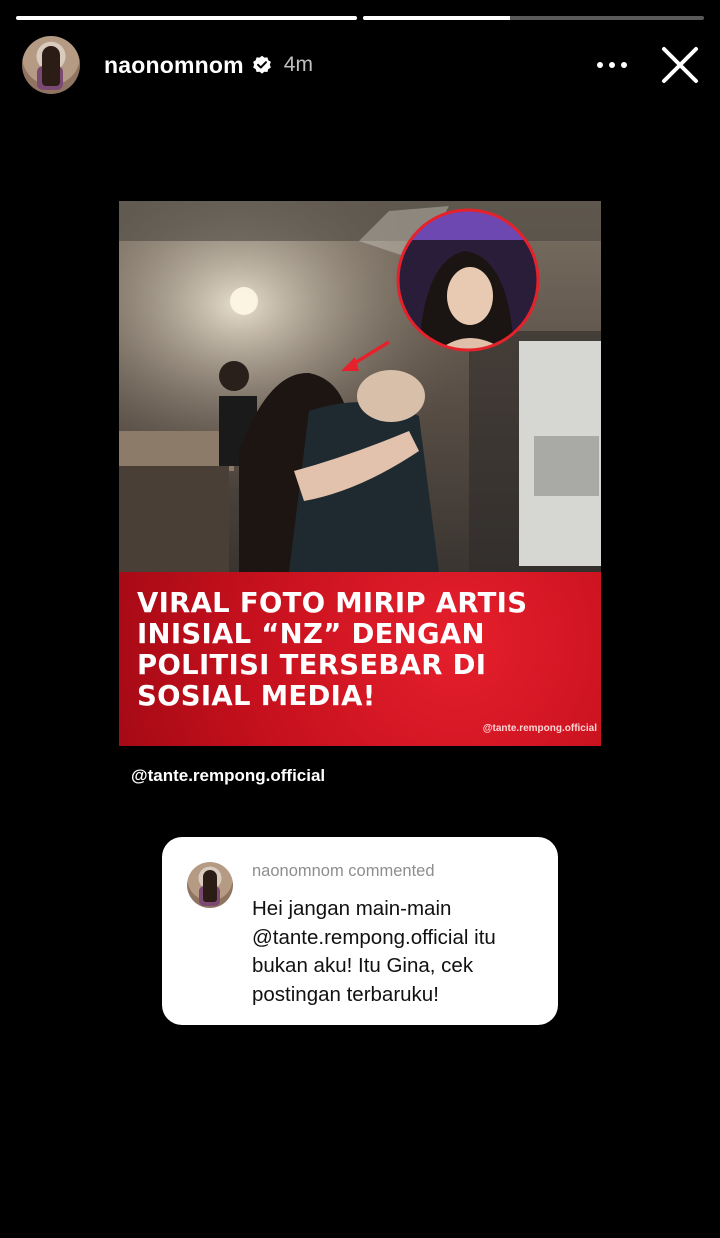 Image resolution: width=720 pixels, height=1238 pixels. I want to click on comment-avatar, so click(210, 885).